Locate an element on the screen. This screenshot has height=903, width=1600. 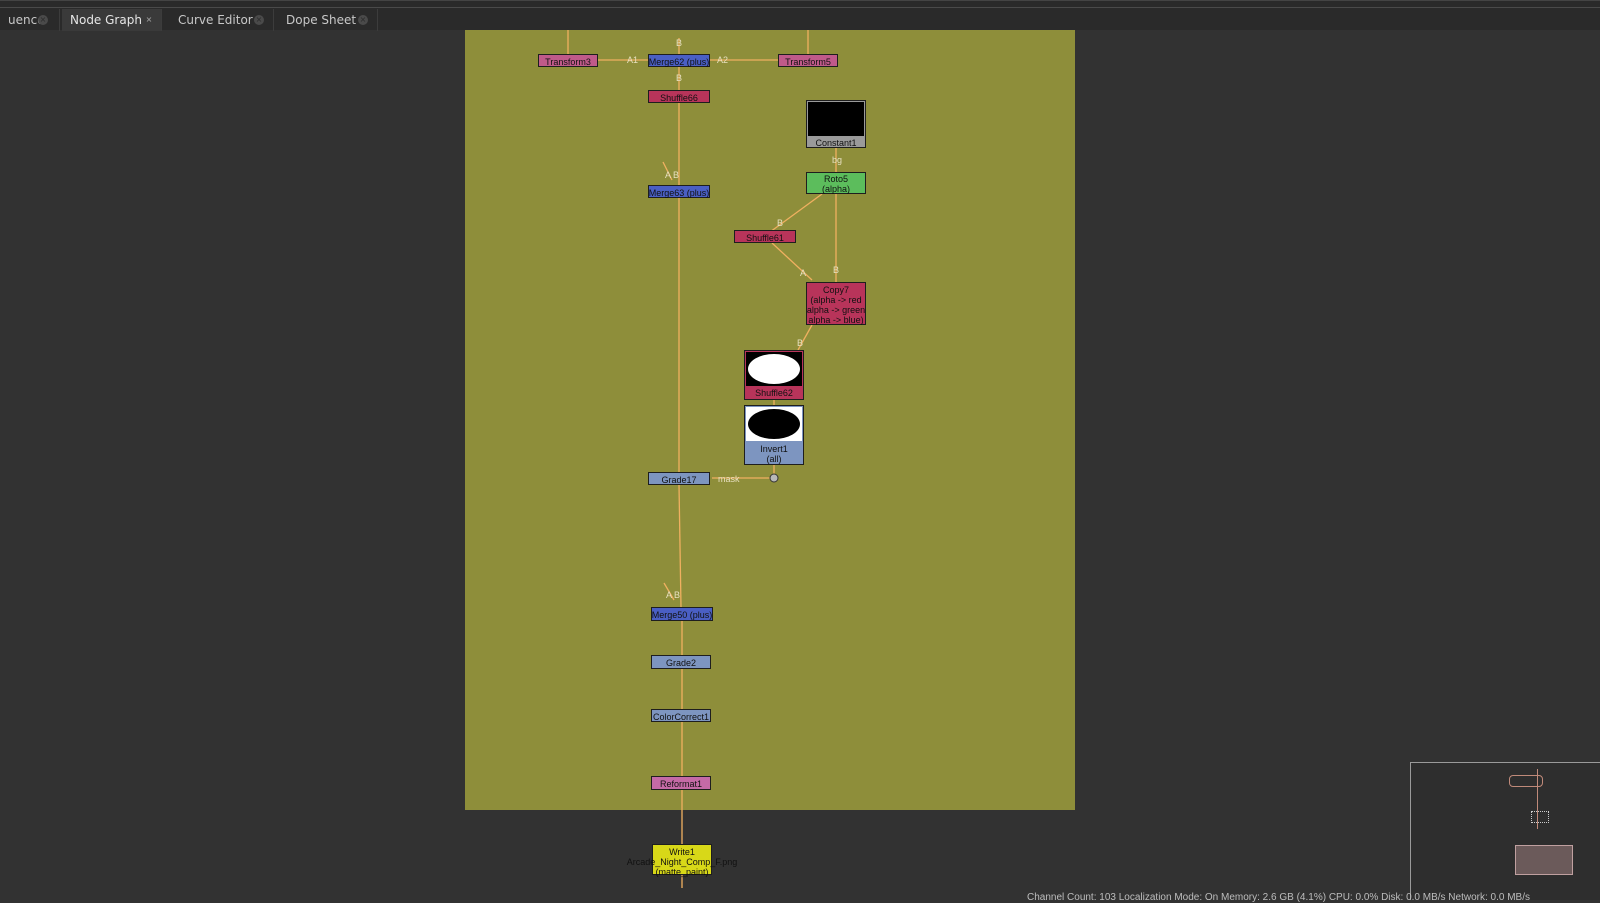
node-label: Shuffle66 is located at coordinates (679, 98).